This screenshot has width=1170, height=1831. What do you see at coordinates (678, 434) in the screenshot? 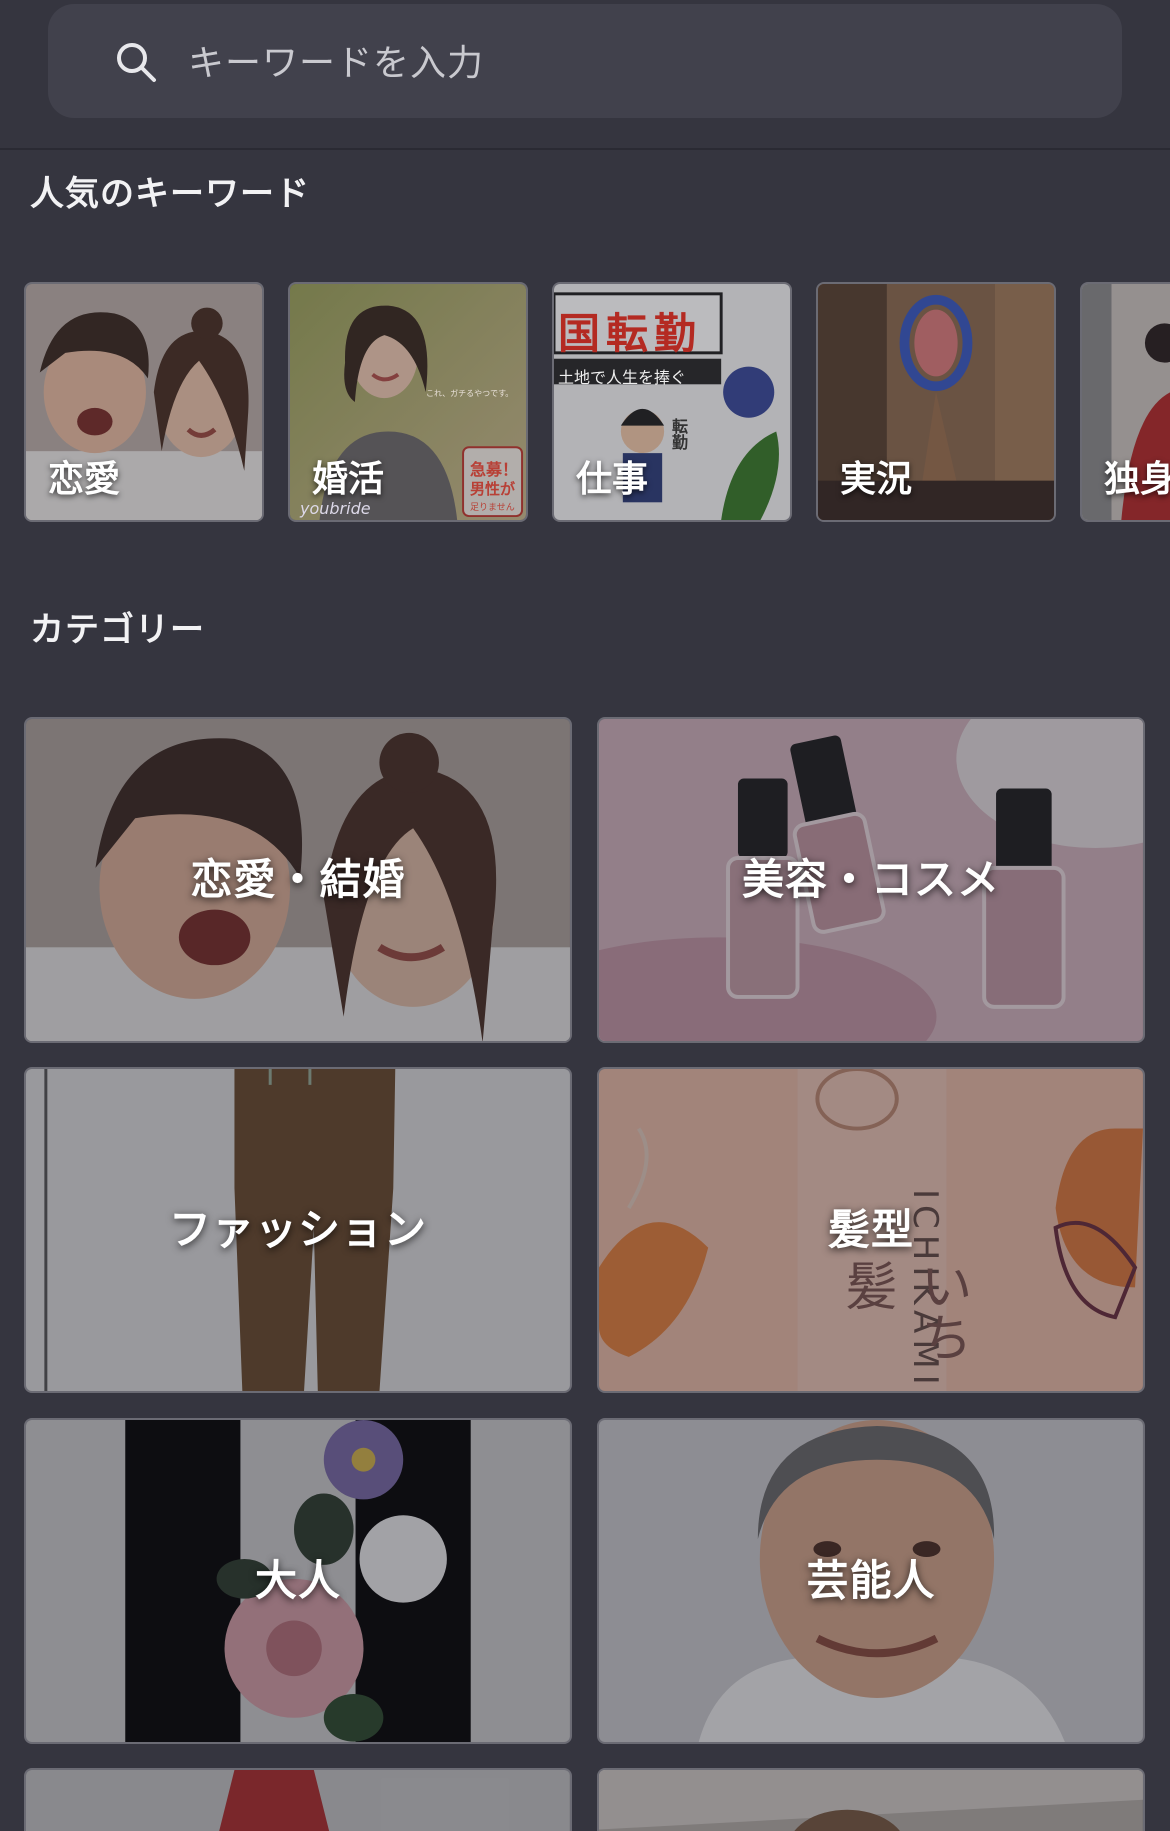
I see `sign-text: 転勤` at bounding box center [678, 434].